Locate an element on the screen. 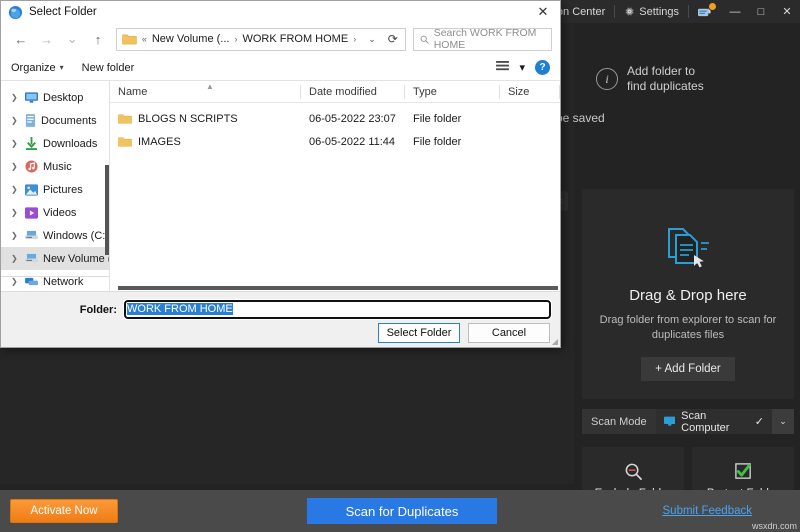  music-icon is located at coordinates (31, 166).